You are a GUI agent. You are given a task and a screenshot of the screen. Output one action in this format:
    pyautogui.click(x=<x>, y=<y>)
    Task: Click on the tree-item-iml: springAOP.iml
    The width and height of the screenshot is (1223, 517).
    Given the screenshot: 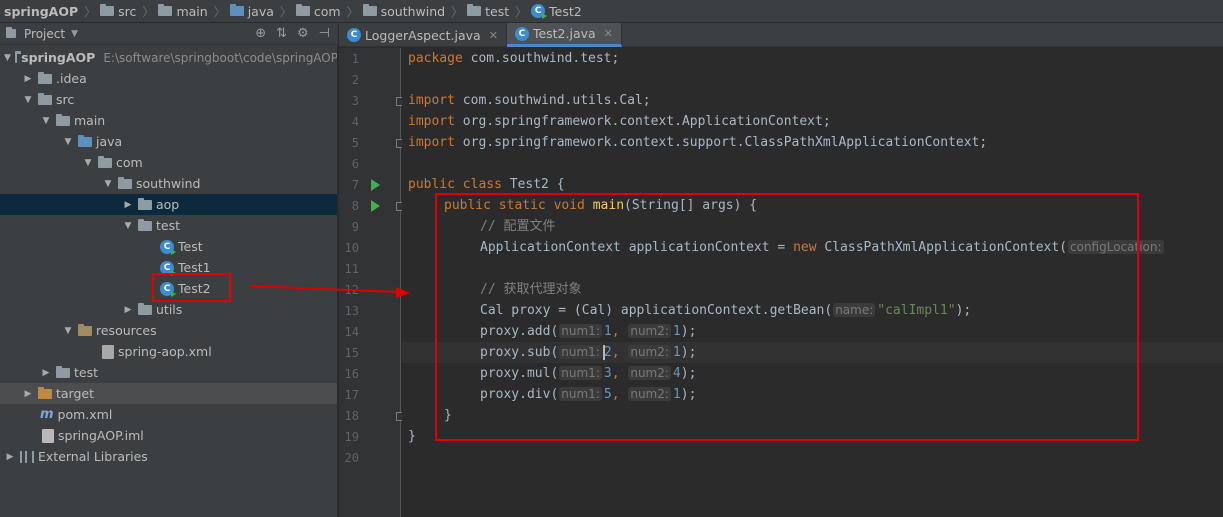 What is the action you would take?
    pyautogui.click(x=168, y=435)
    